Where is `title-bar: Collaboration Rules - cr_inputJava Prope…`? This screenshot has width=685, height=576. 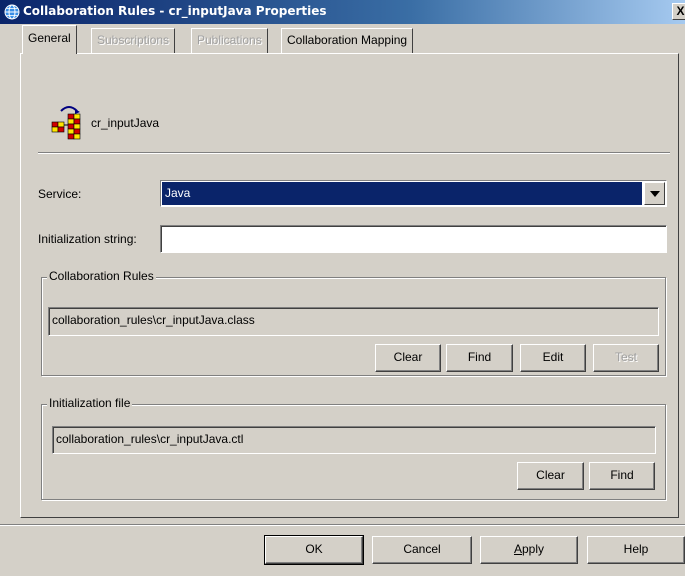
title-bar: Collaboration Rules - cr_inputJava Prope… is located at coordinates (342, 12).